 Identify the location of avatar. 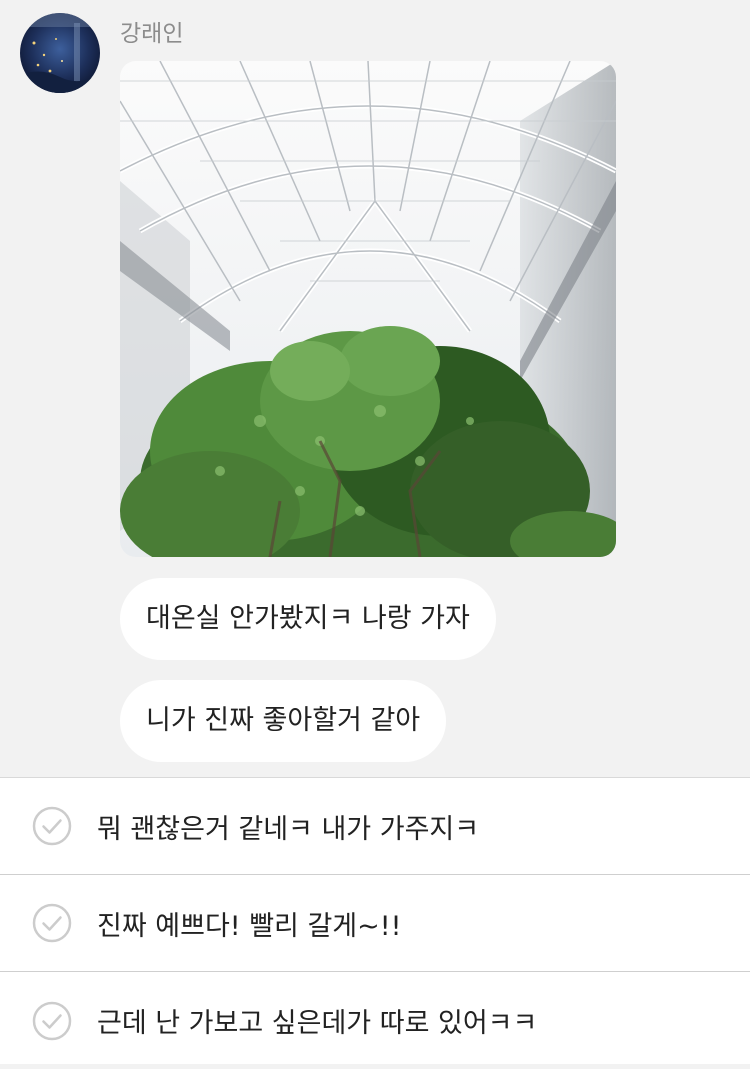
(60, 53).